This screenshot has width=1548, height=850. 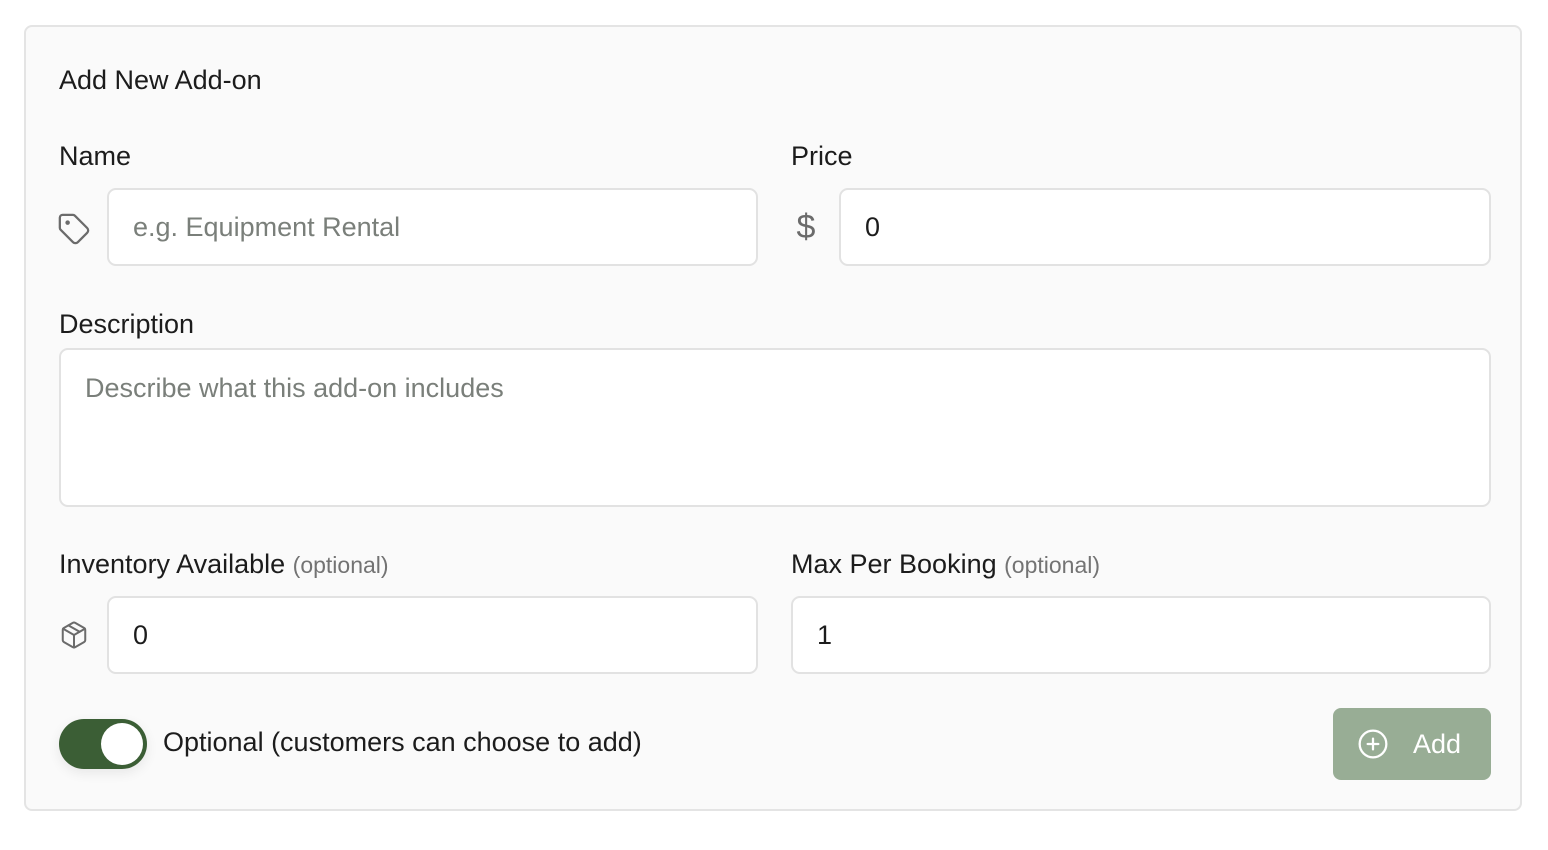 What do you see at coordinates (402, 742) in the screenshot?
I see `optional-toggle-label: Optional (customers can choose to add)` at bounding box center [402, 742].